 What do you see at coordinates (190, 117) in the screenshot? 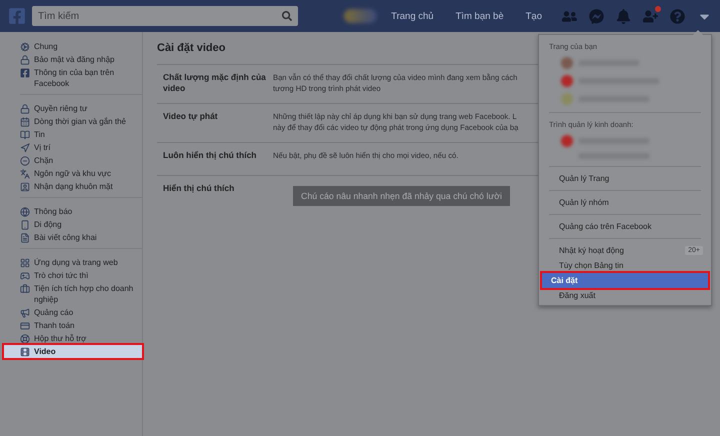
I see `setting-label: Video tự phát` at bounding box center [190, 117].